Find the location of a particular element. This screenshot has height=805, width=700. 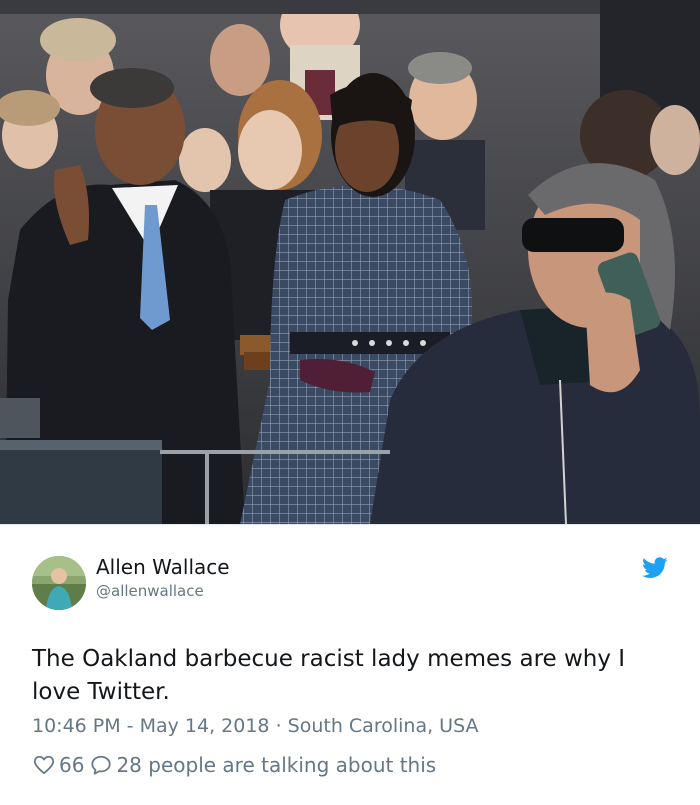

talking-count-link: 28 people are talking about this is located at coordinates (276, 765).